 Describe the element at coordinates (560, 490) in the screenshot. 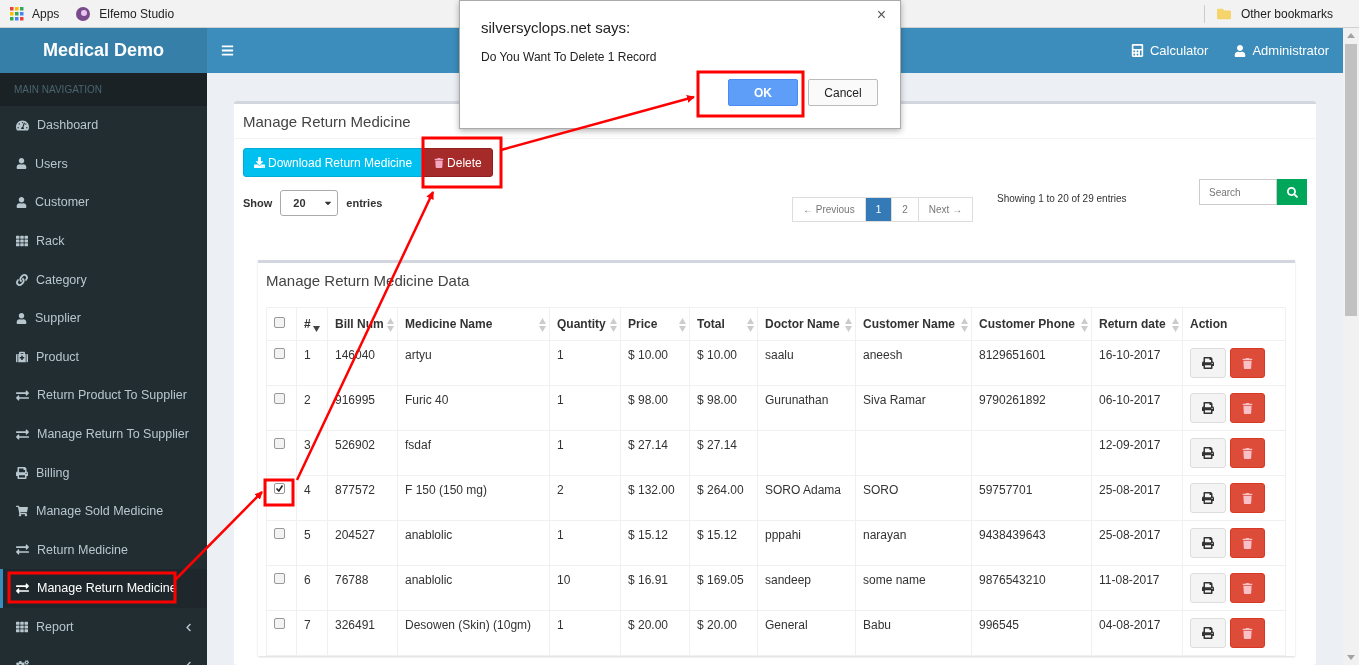

I see `table-cell: 2` at that location.